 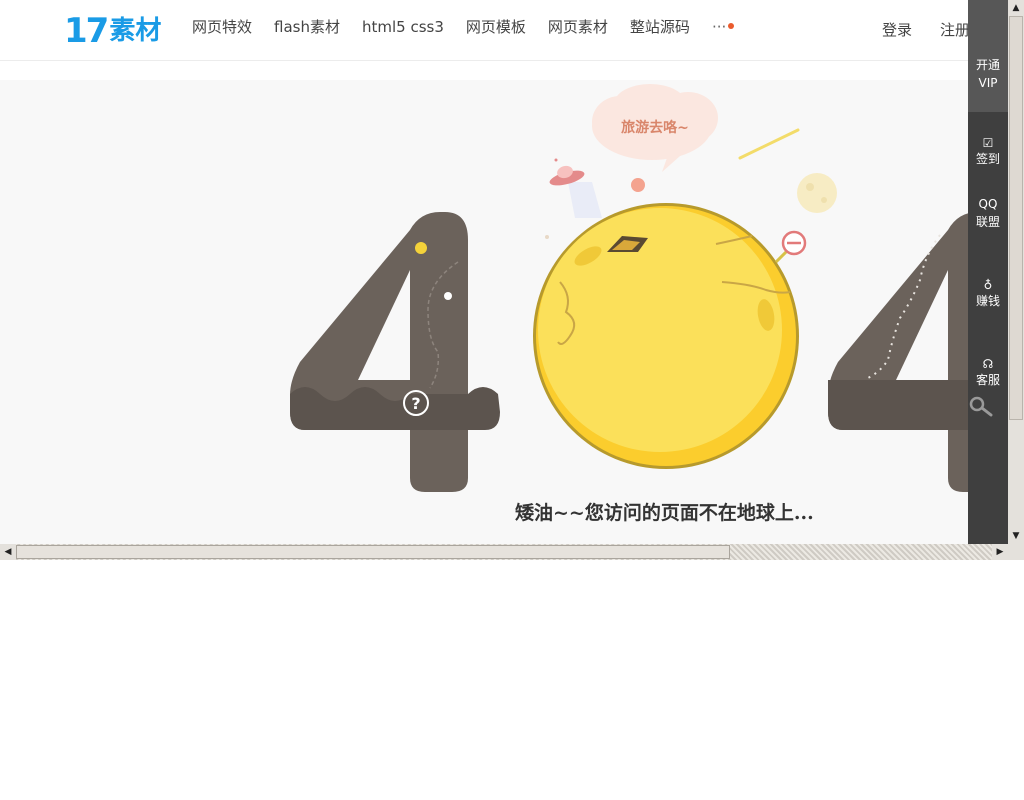 I want to click on shooting-star, so click(x=769, y=144).